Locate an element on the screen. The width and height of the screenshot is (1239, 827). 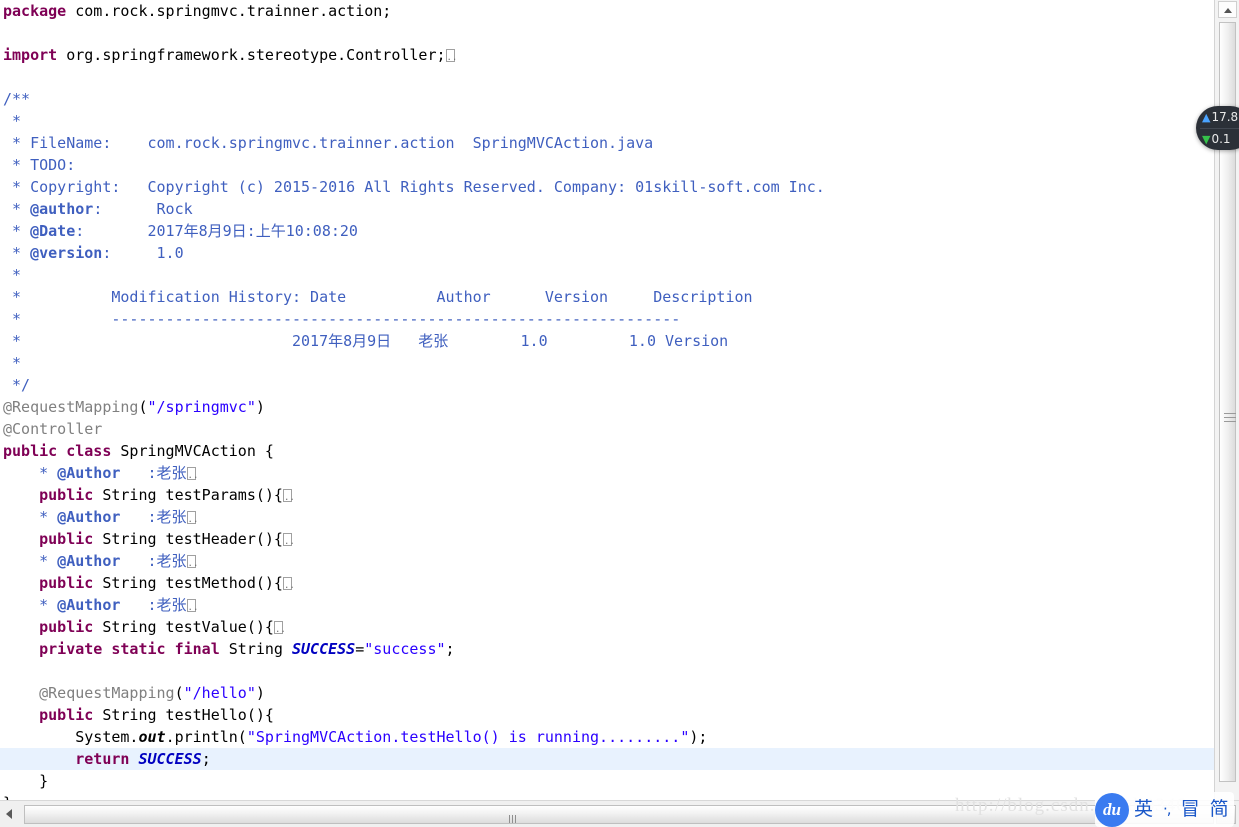
code-token: String testMethod(){ is located at coordinates (188, 583).